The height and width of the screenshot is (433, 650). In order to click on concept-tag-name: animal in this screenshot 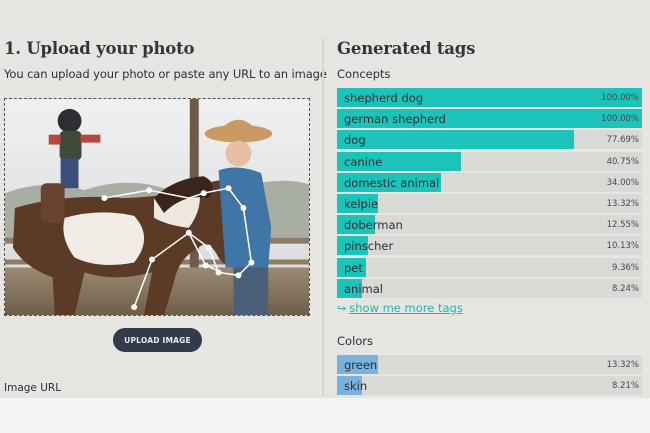, I will do `click(363, 288)`.